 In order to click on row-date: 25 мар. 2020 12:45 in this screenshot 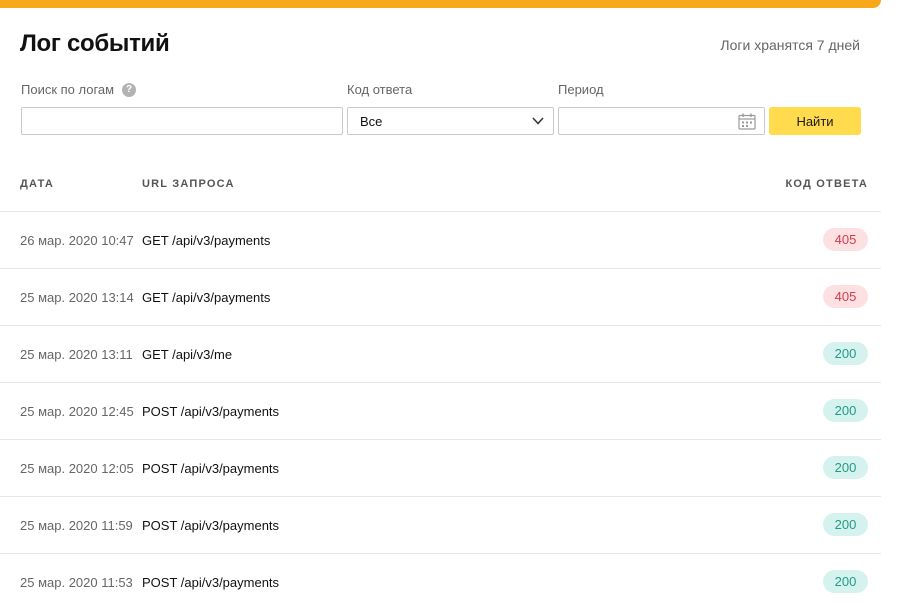, I will do `click(77, 411)`.